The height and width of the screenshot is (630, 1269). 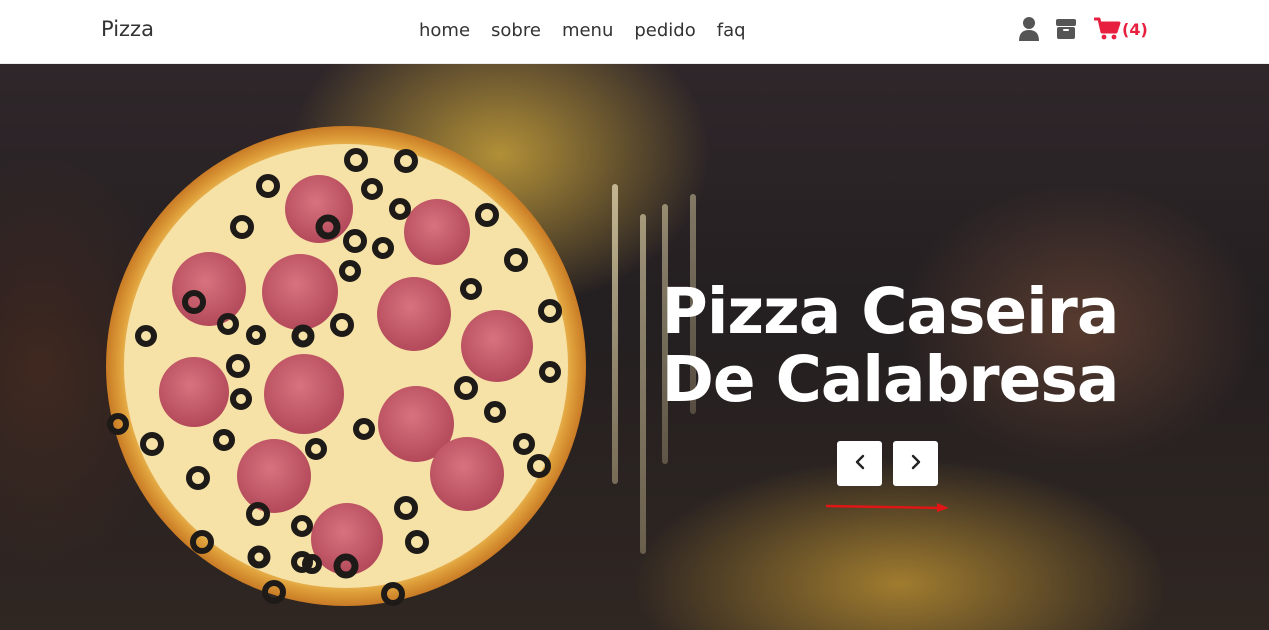 I want to click on hero-title-line1: Pizza Caseira, so click(x=890, y=311).